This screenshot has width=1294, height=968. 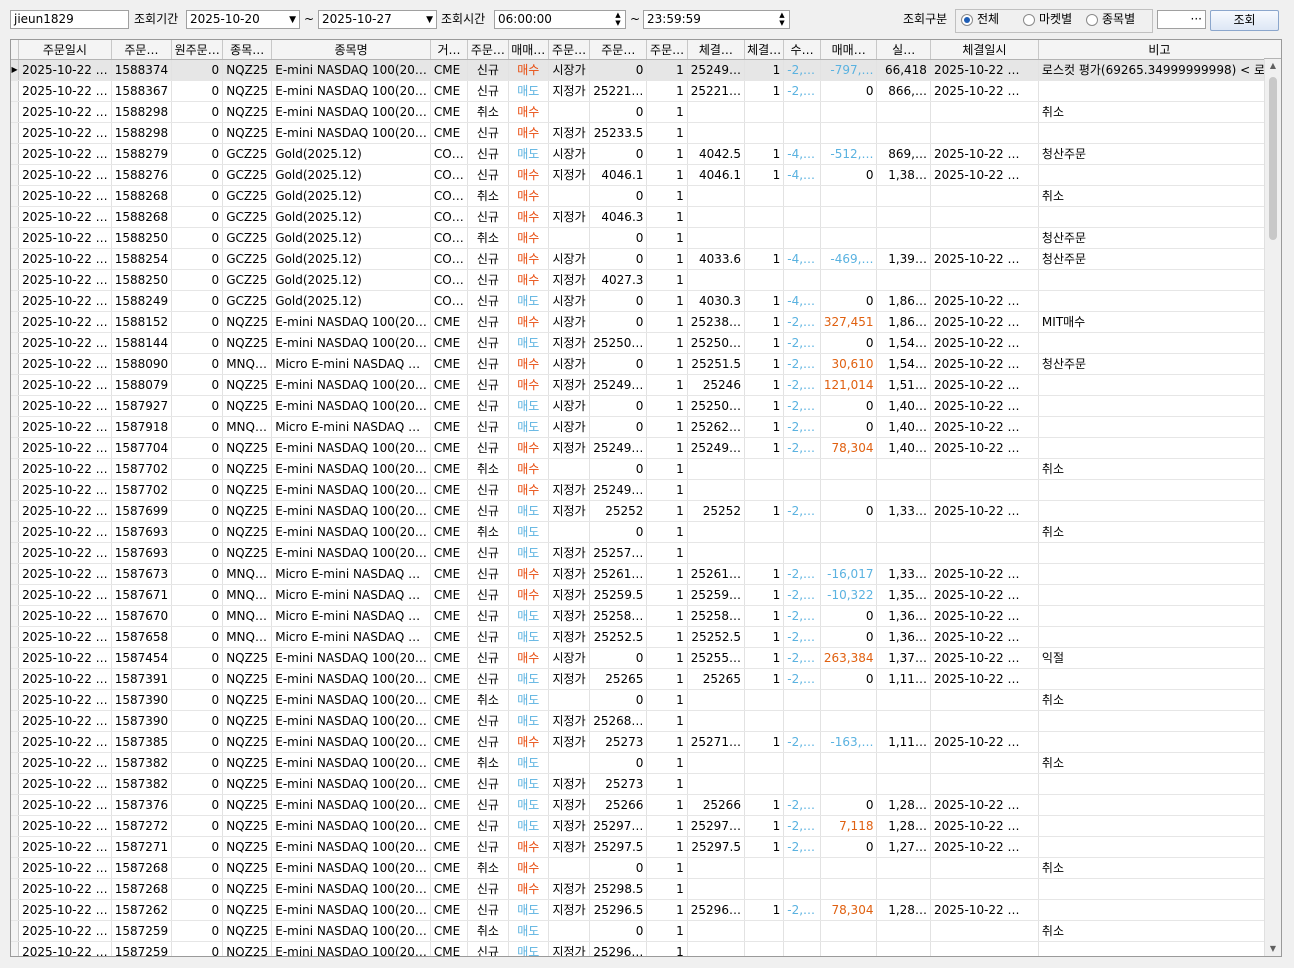 What do you see at coordinates (764, 427) in the screenshot?
I see `cell-fill-qty: 1` at bounding box center [764, 427].